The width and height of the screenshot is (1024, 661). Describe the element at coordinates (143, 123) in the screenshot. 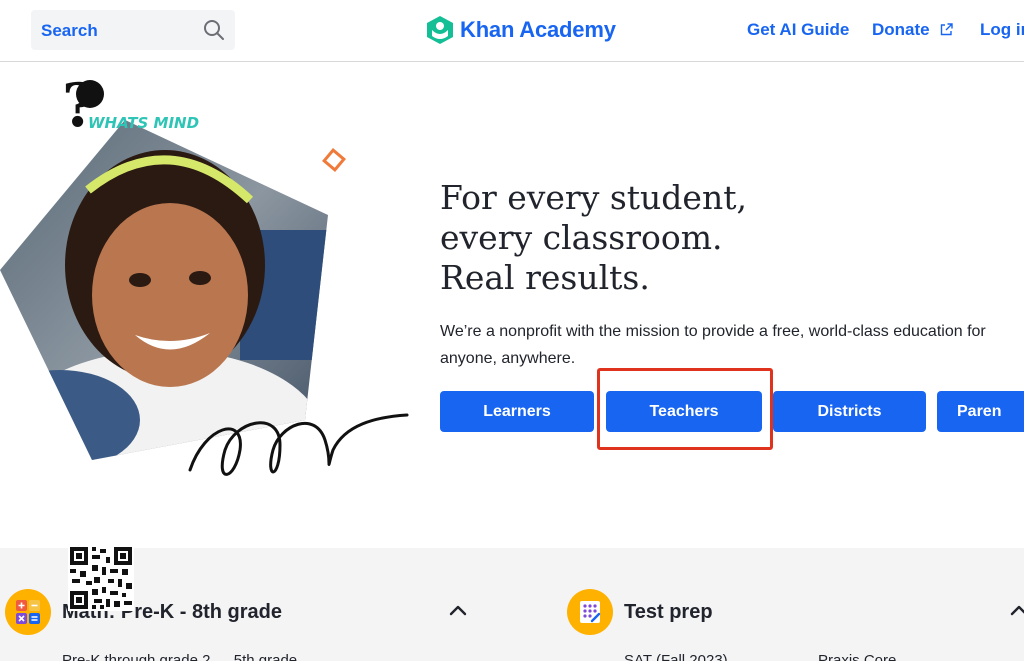

I see `watermark-text: WHATS MIND` at that location.